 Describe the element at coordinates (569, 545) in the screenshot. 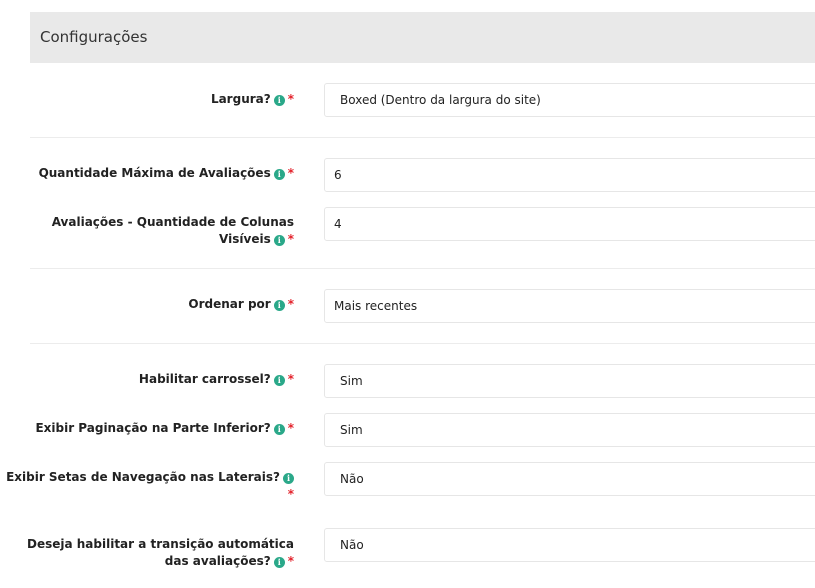

I see `select-transicao: Não` at that location.